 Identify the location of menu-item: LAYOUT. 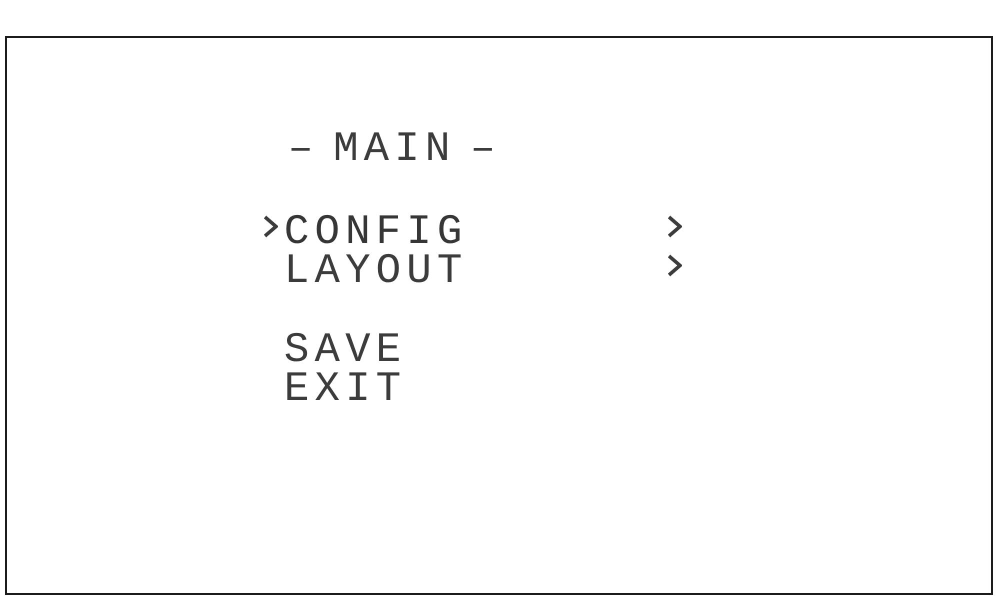
(376, 271).